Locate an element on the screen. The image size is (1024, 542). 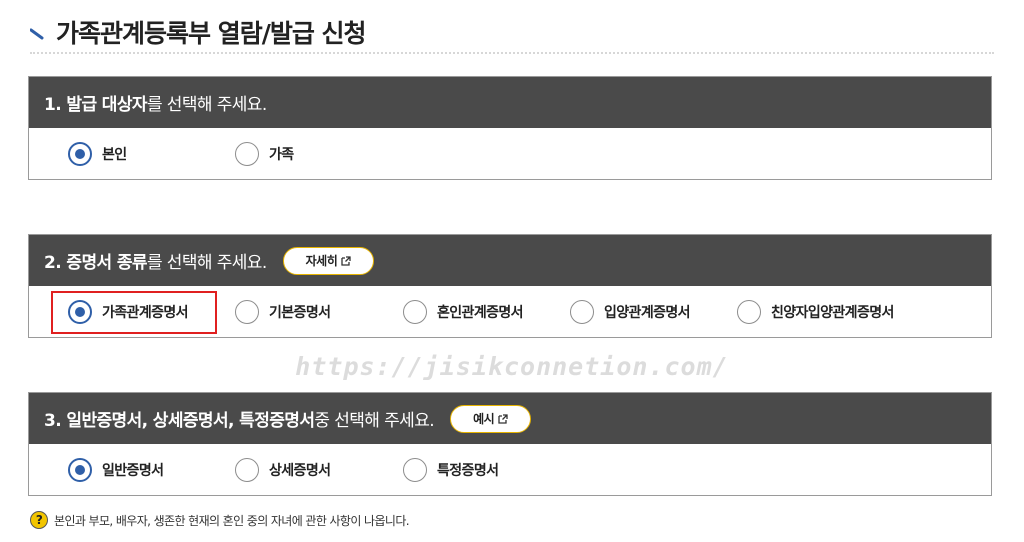
section-heading-rest: 중 선택해 주세요. is located at coordinates (374, 421).